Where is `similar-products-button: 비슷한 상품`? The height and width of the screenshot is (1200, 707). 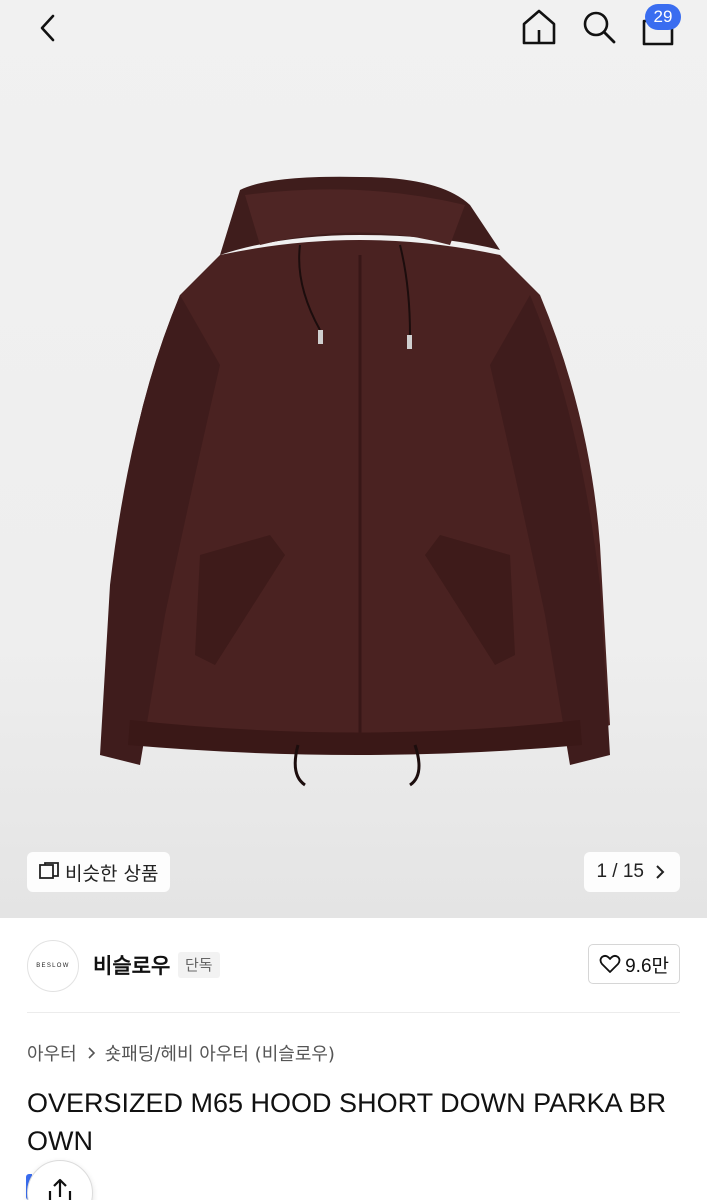
similar-products-button: 비슷한 상품 is located at coordinates (99, 872).